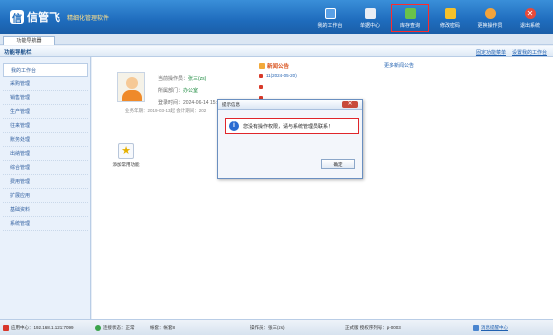 The height and width of the screenshot is (335, 553). I want to click on exit-icon: ✕, so click(530, 13).